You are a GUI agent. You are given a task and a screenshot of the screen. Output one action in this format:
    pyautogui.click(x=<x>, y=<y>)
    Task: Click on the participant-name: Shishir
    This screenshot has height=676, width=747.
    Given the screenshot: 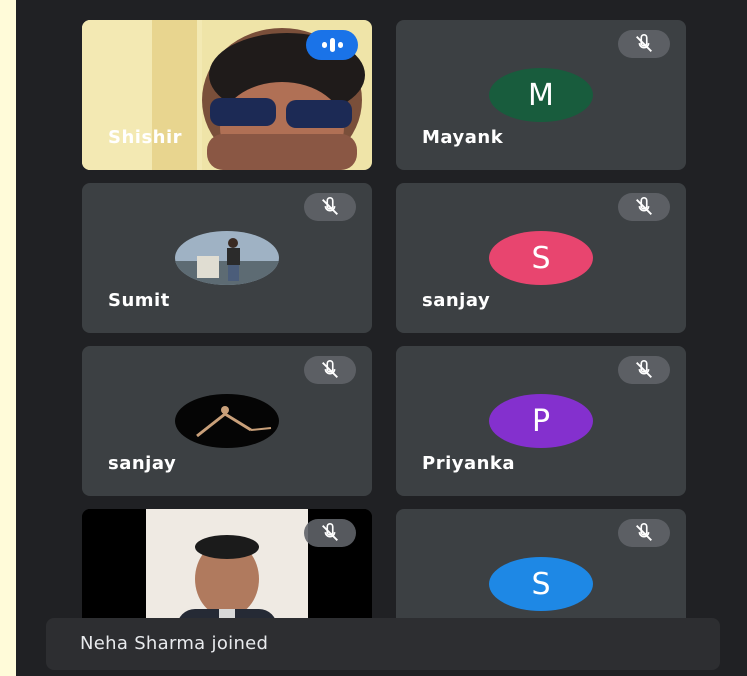 What is the action you would take?
    pyautogui.click(x=145, y=137)
    